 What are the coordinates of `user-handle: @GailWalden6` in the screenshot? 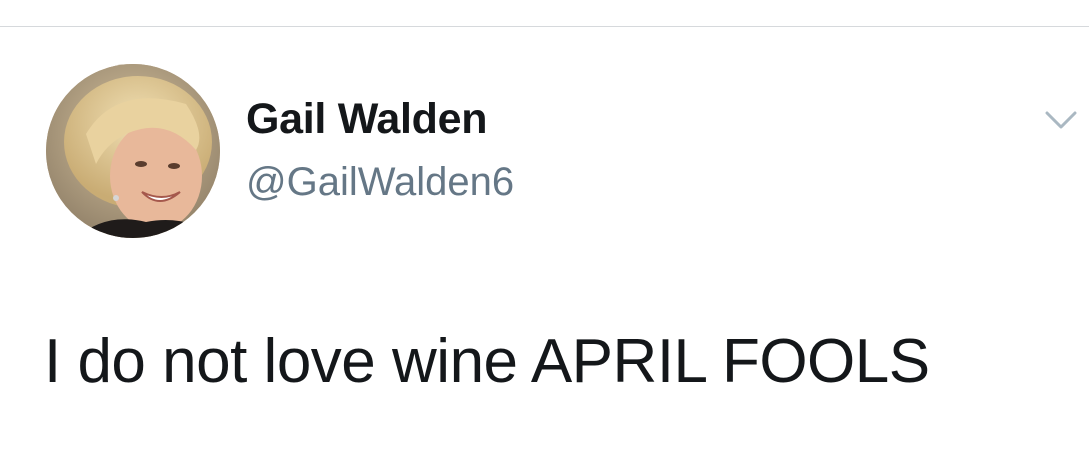 It's located at (380, 182).